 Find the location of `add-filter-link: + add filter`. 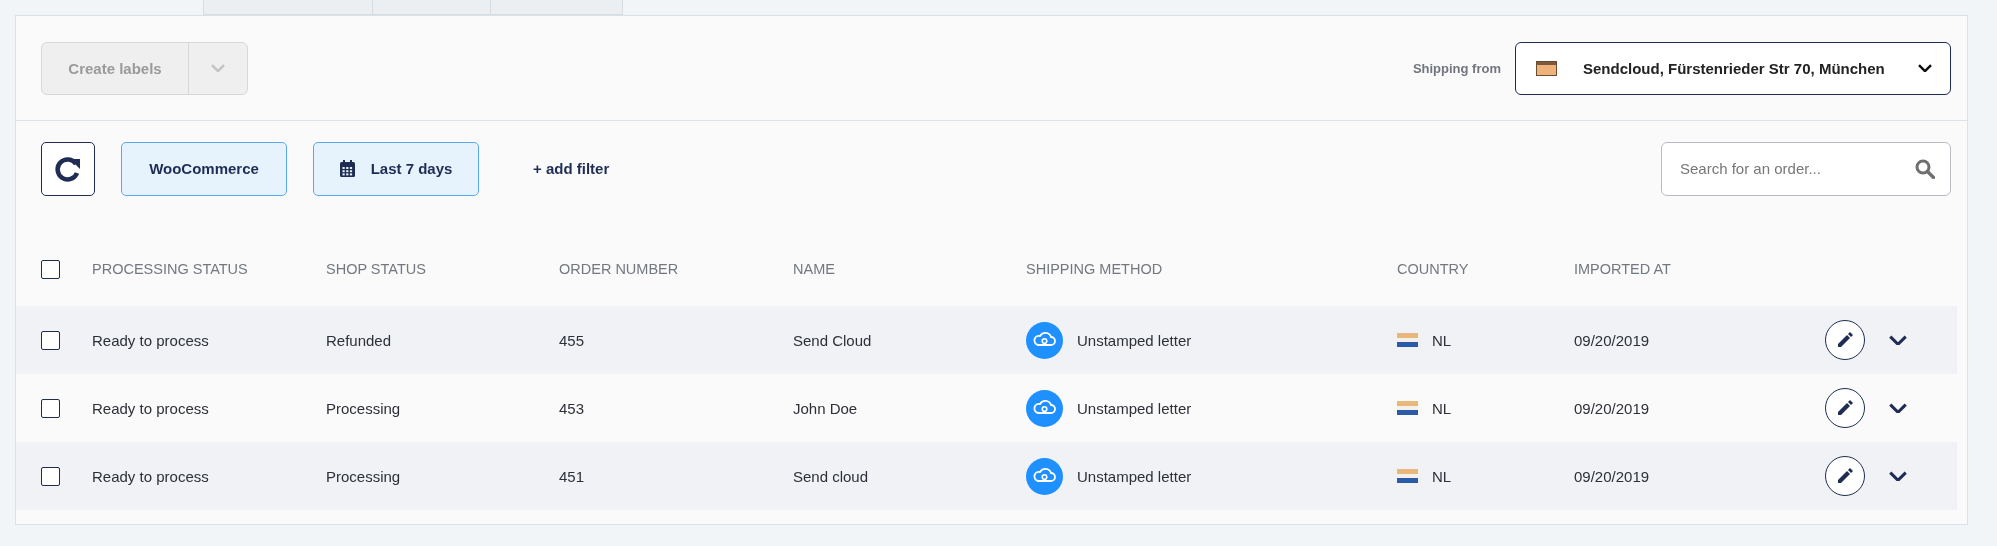

add-filter-link: + add filter is located at coordinates (571, 168).